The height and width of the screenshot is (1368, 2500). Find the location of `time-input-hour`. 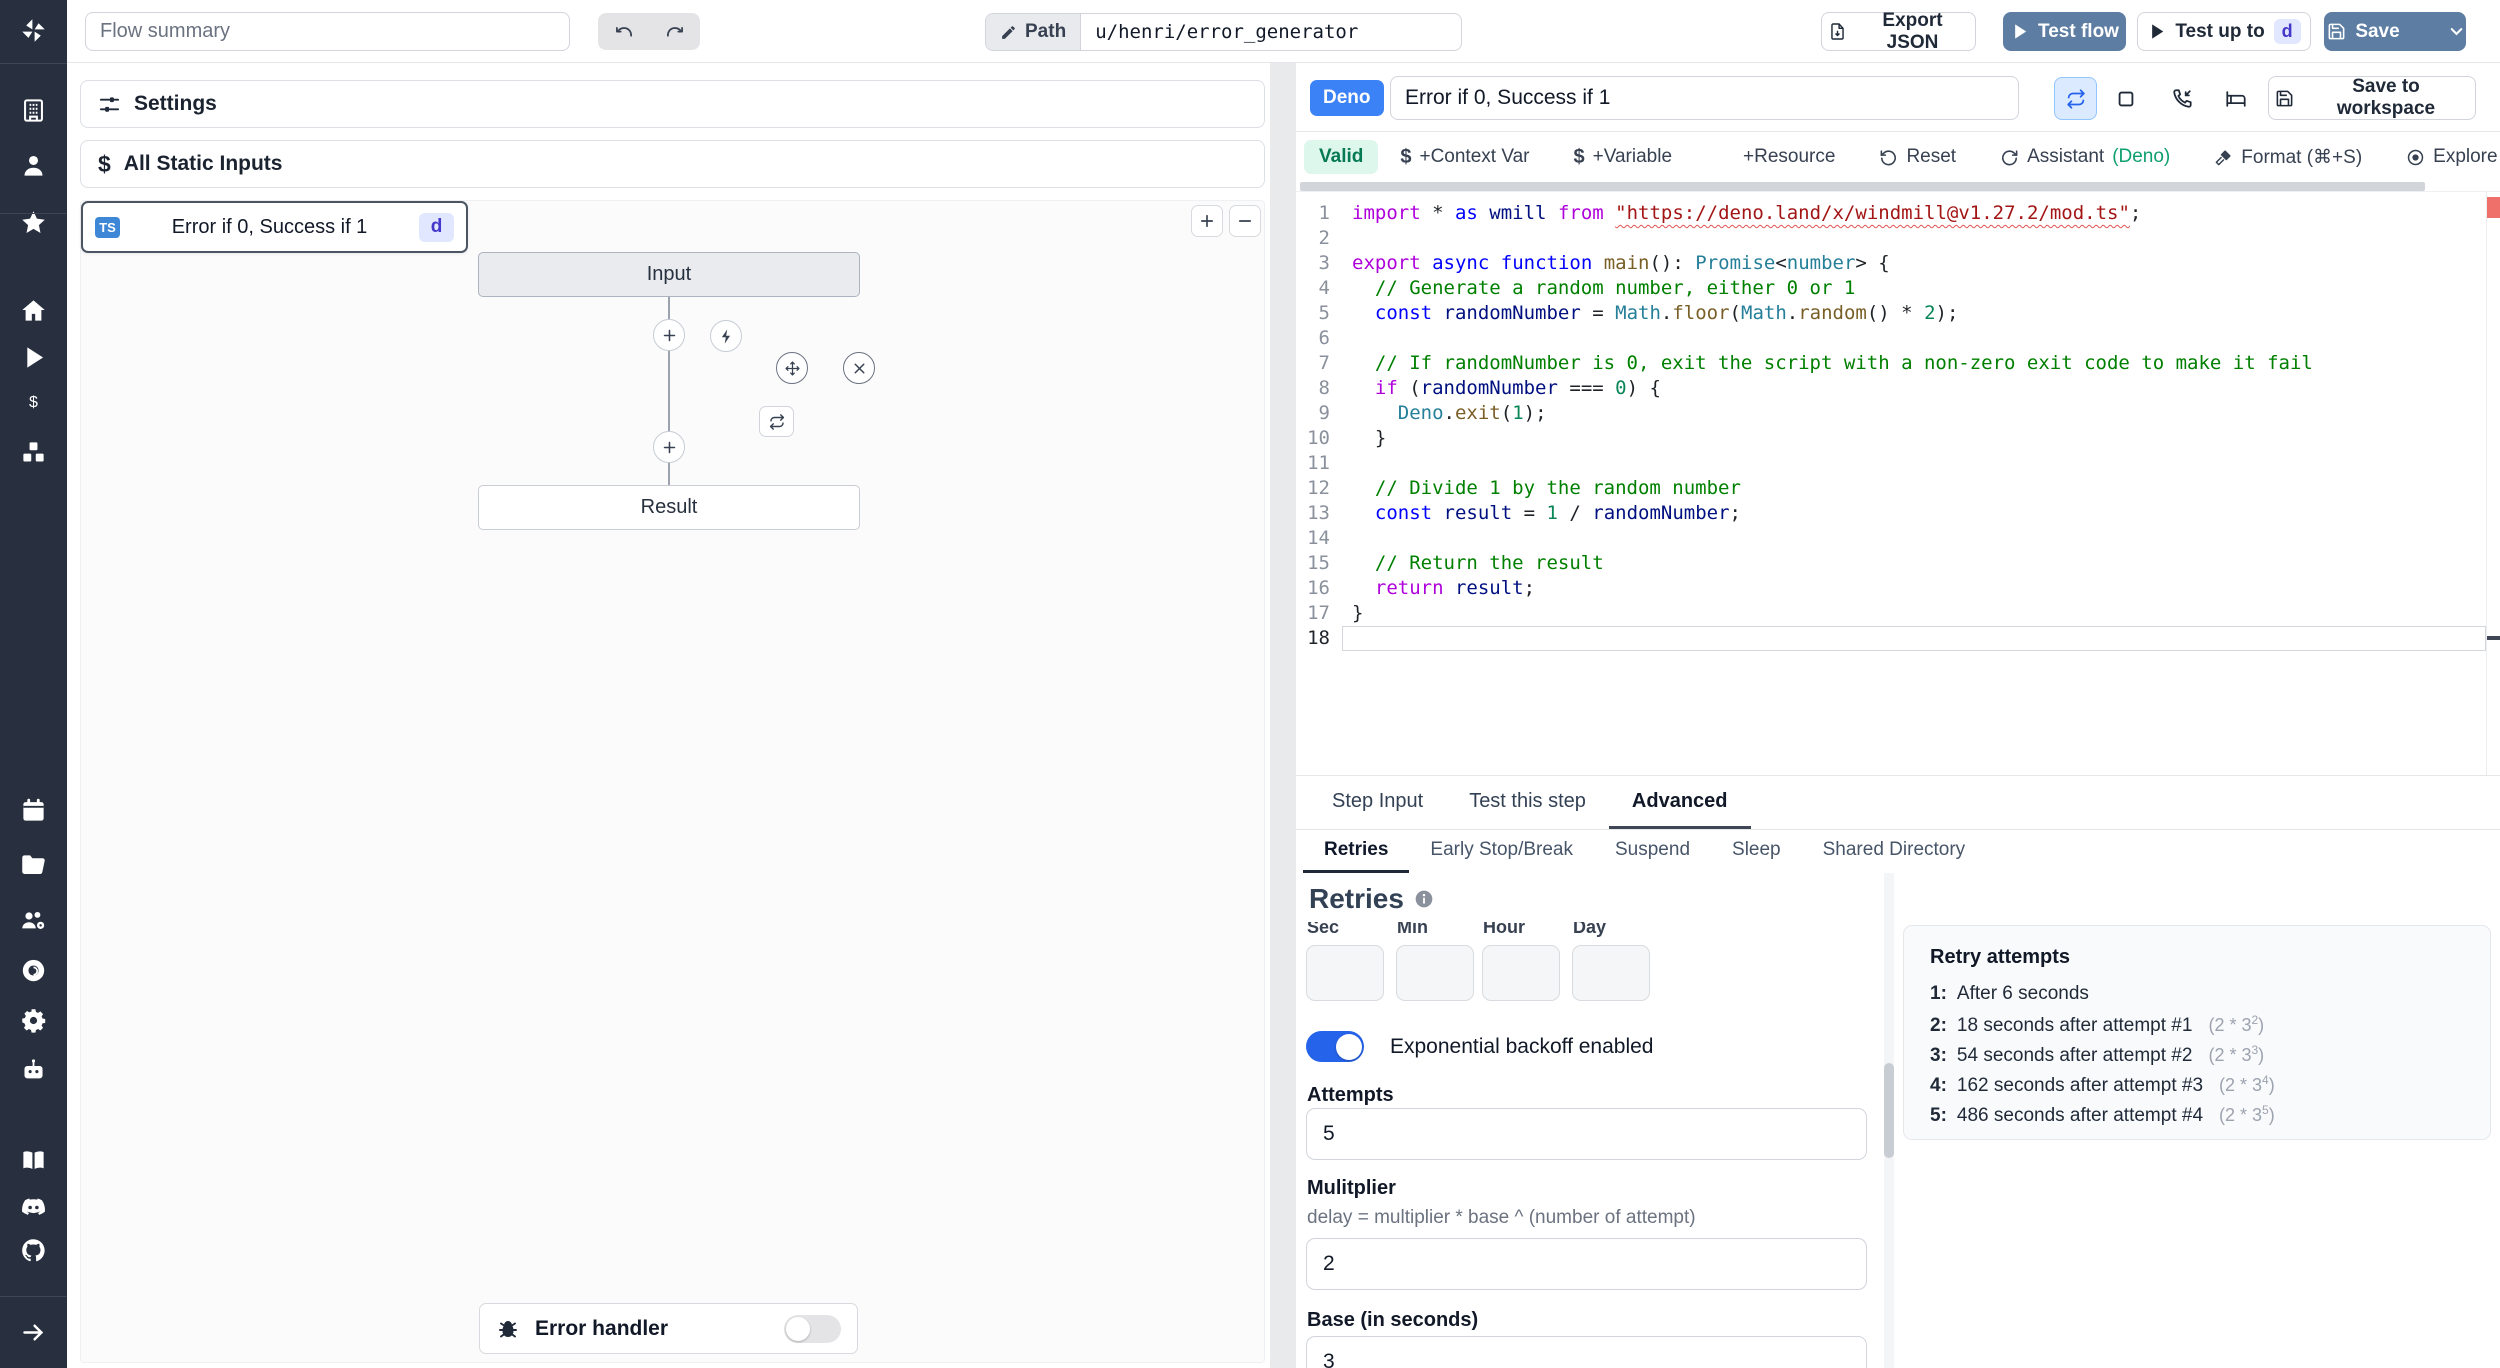

time-input-hour is located at coordinates (1521, 973).